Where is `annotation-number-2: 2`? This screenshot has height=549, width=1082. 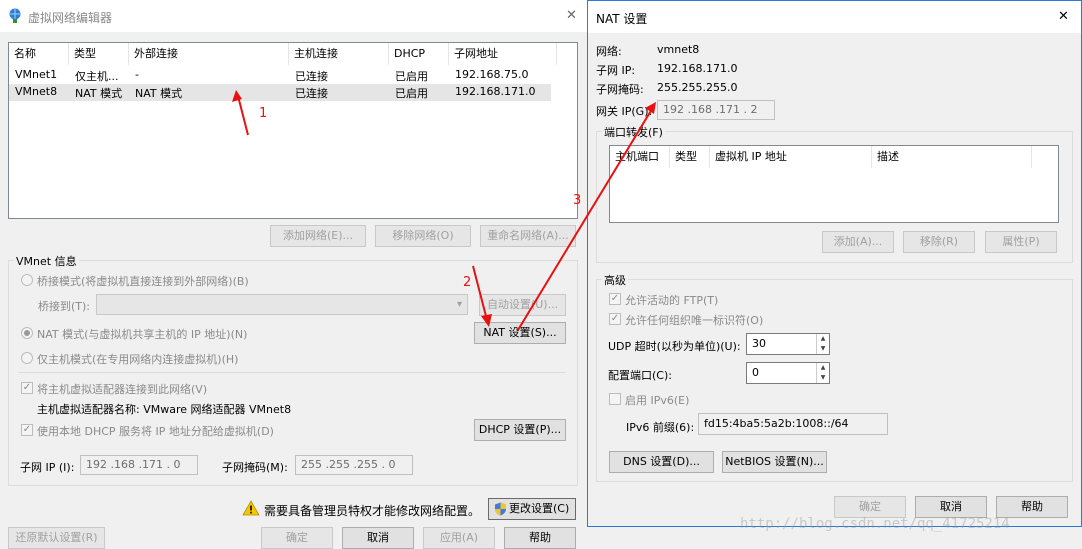
annotation-number-2: 2 is located at coordinates (467, 282).